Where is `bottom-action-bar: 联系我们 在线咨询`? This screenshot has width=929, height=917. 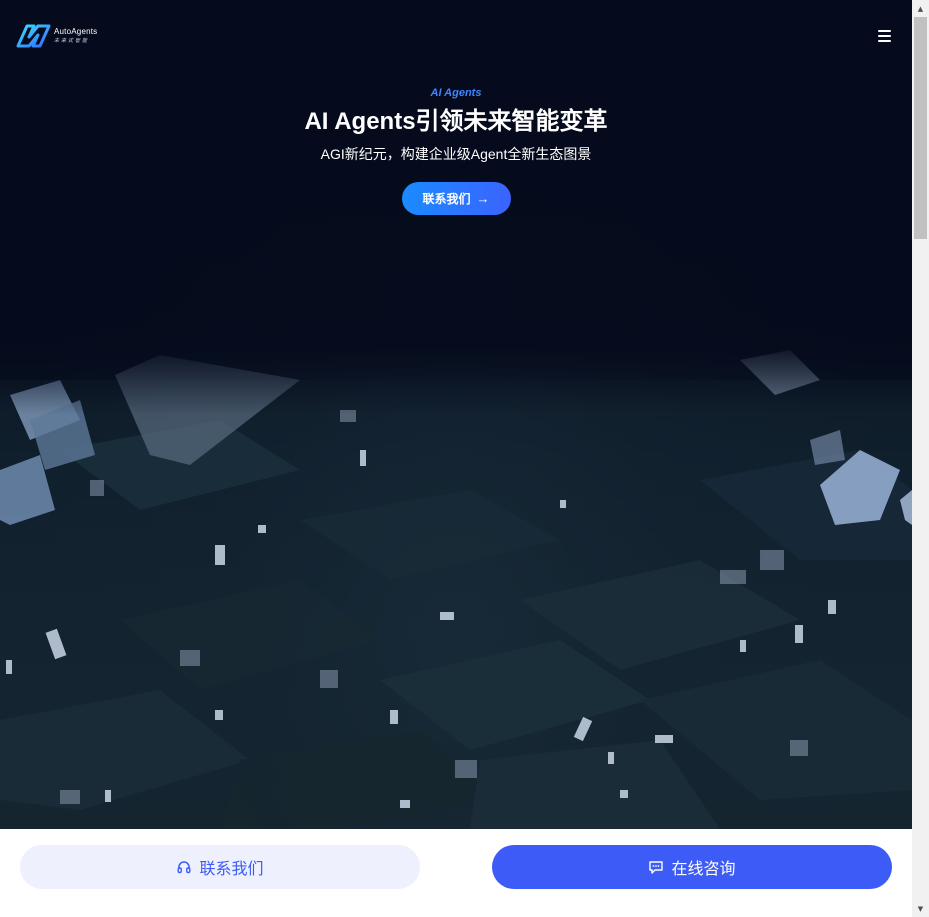
bottom-action-bar: 联系我们 在线咨询 is located at coordinates (456, 873).